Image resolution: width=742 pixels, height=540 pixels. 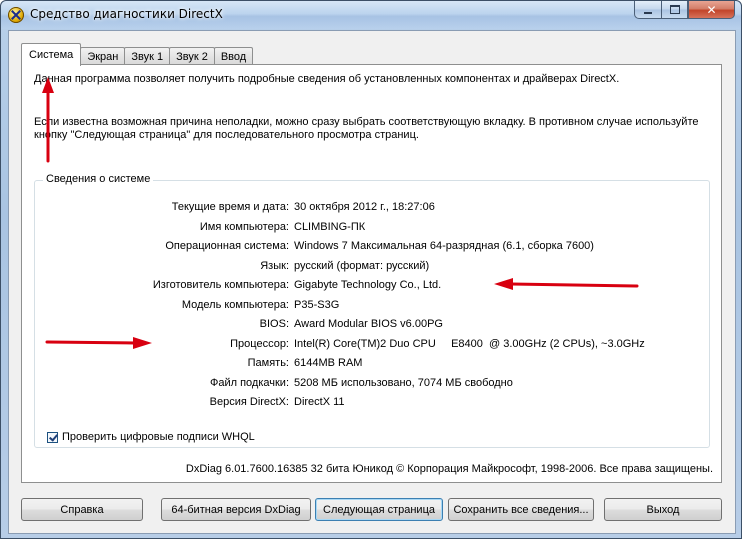 I want to click on tab-sound-2: Звук 2, so click(x=192, y=56).